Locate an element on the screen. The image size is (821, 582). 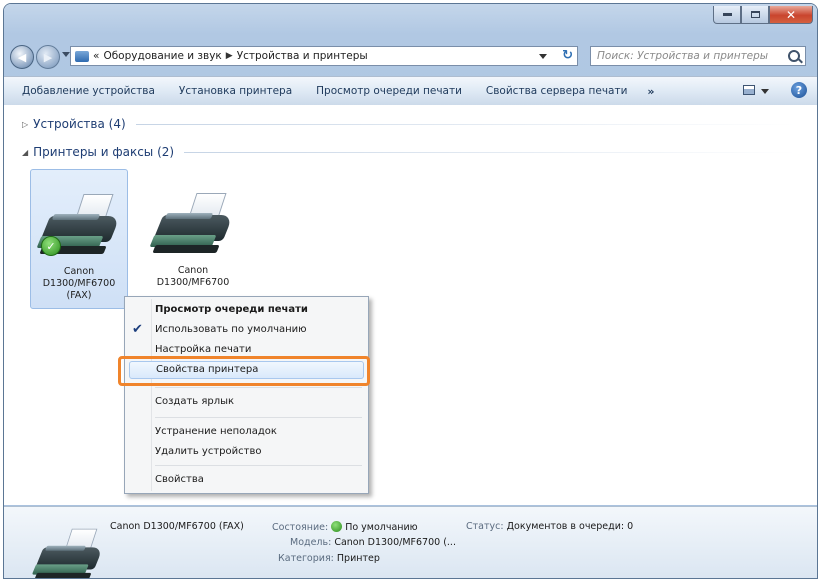
status-label: Статус: is located at coordinates (485, 526).